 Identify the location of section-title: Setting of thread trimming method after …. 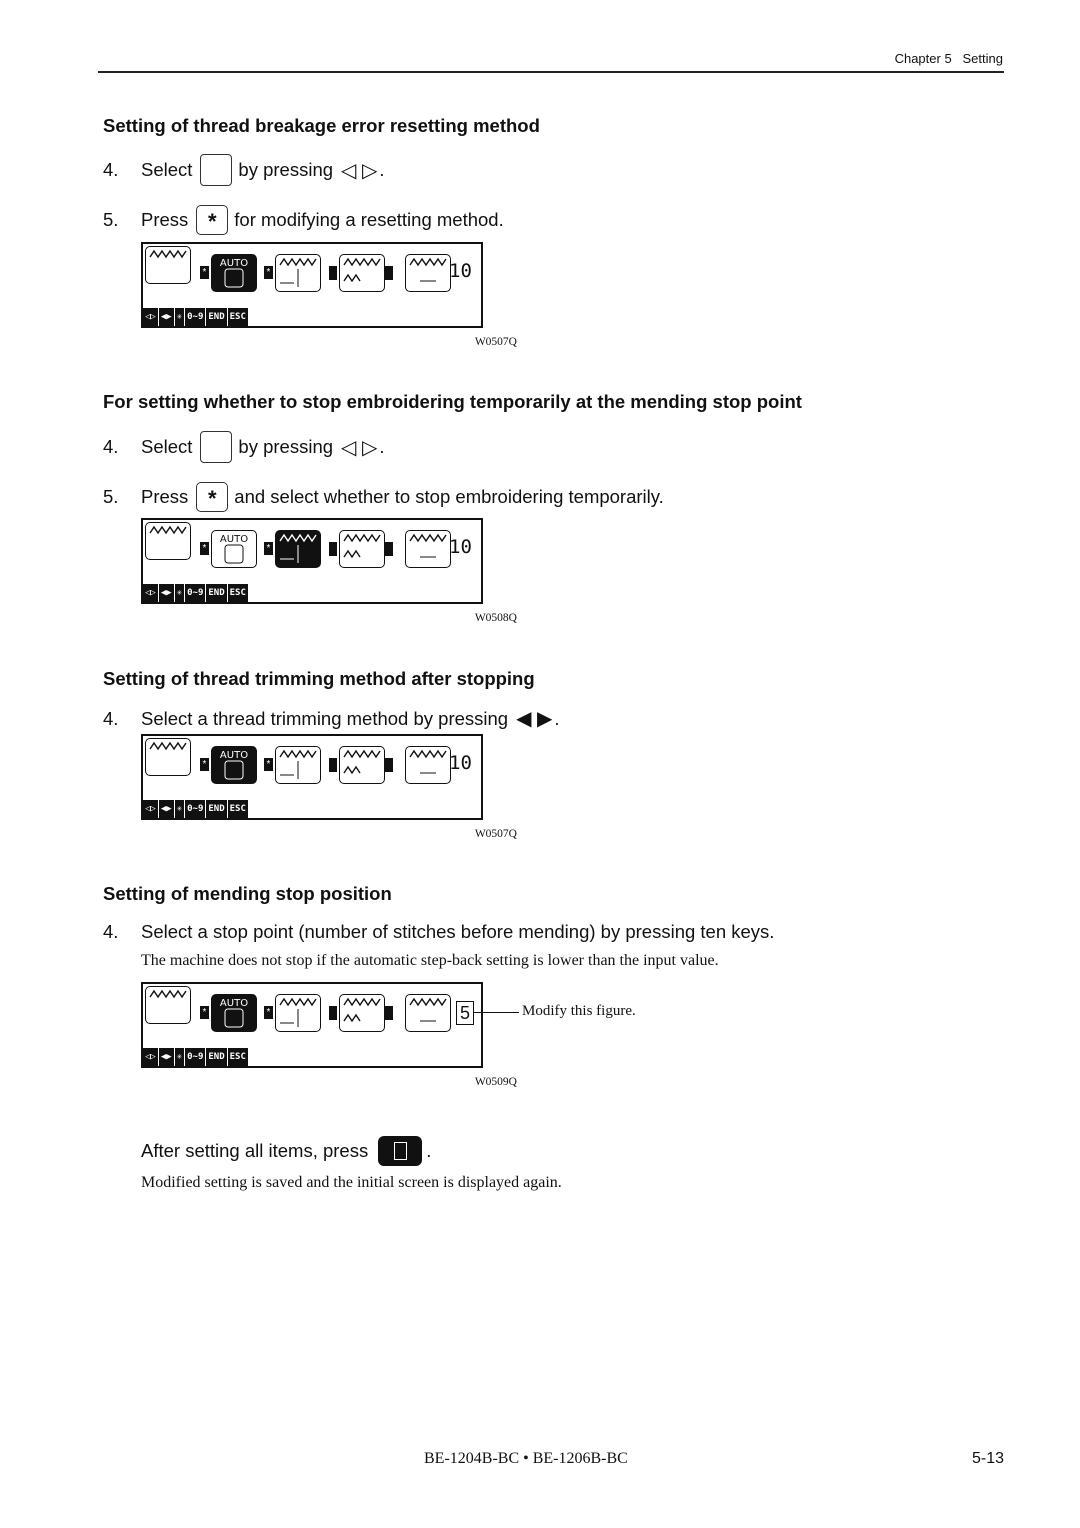
(319, 678).